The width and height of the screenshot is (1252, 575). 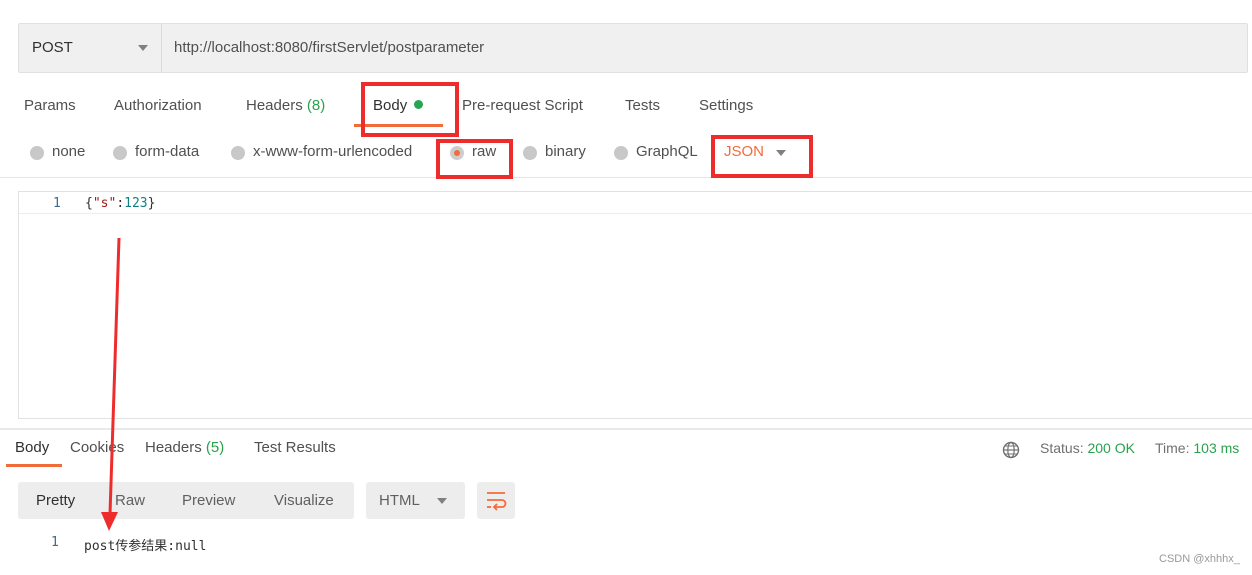 I want to click on annotation-arrow-icon, so click(x=111, y=384).